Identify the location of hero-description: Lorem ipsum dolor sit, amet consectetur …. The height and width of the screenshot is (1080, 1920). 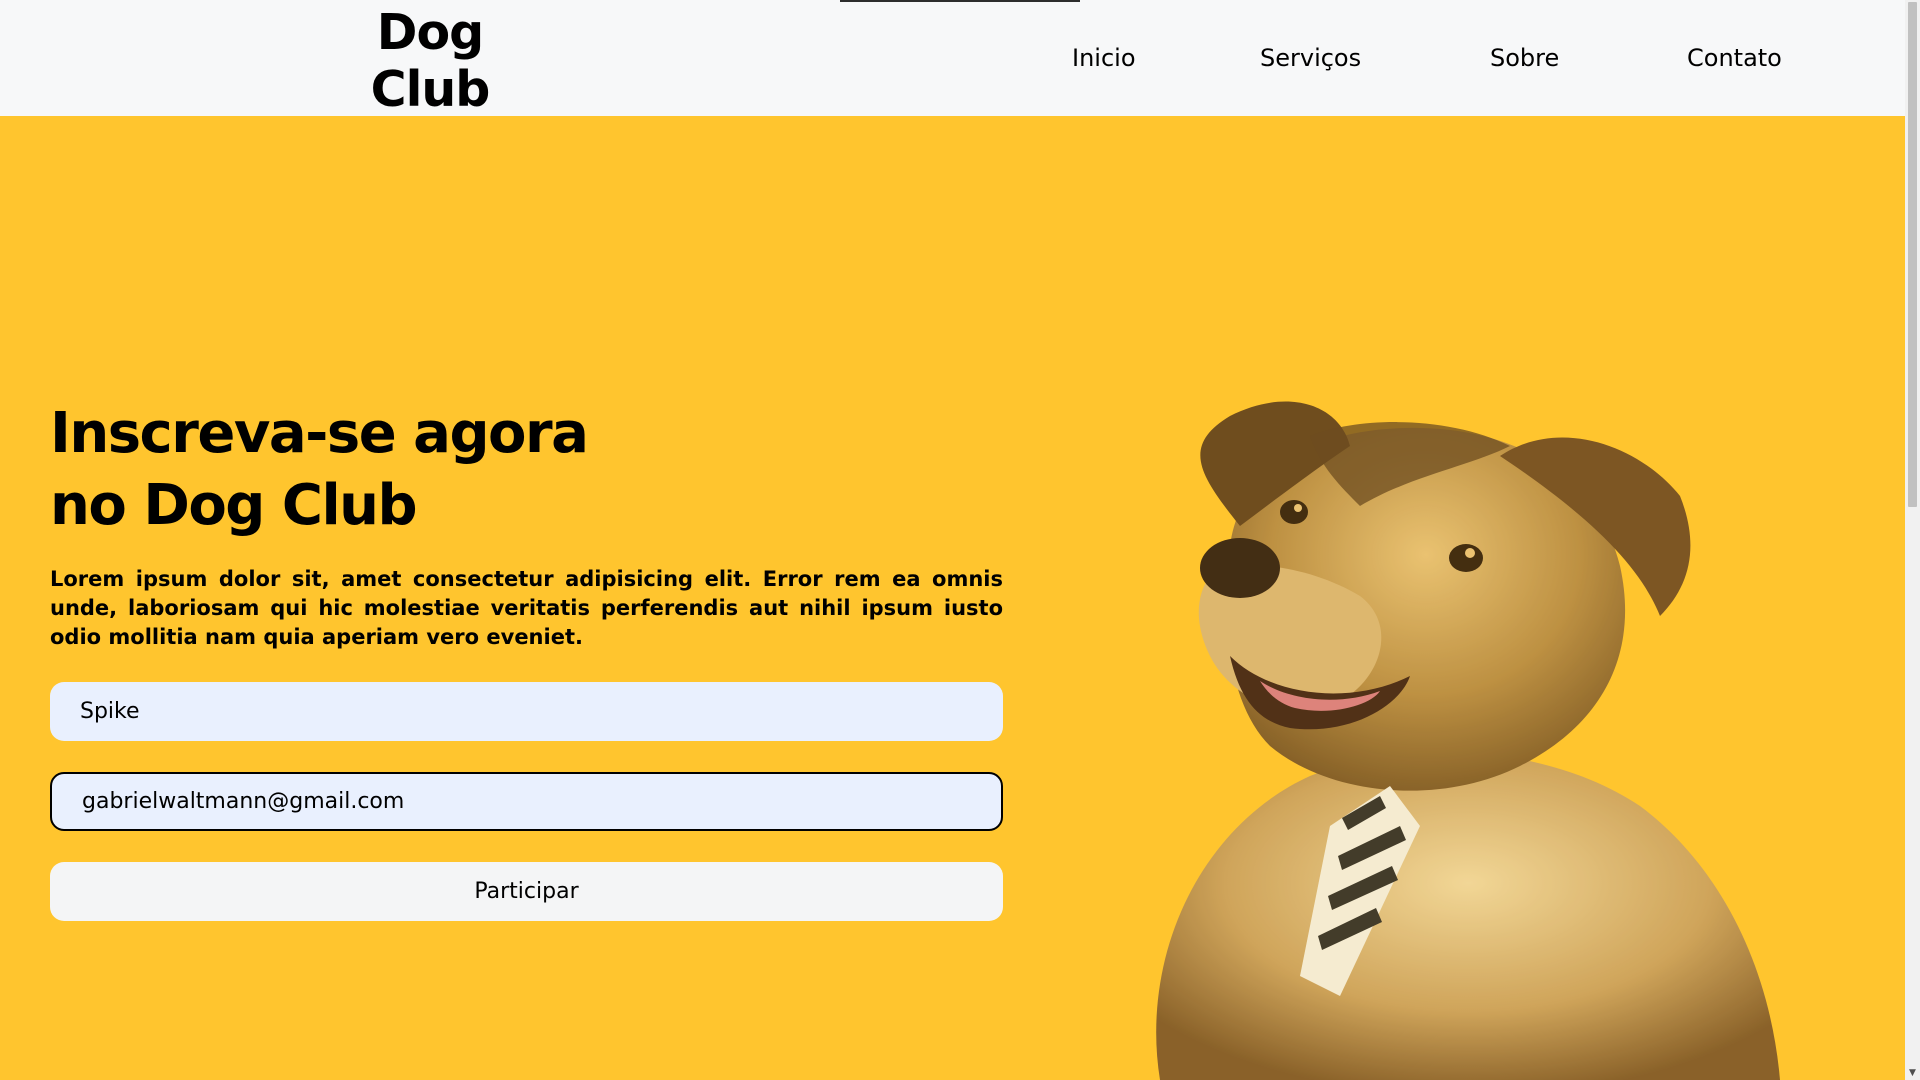
(526, 608).